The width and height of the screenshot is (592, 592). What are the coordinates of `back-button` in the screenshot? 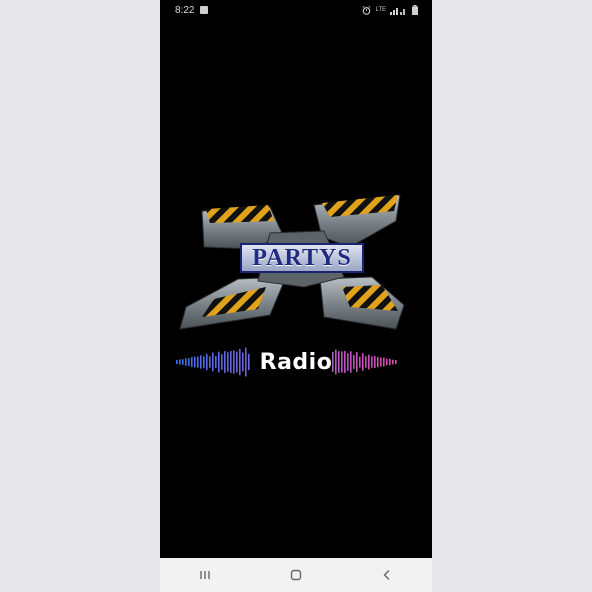 It's located at (387, 575).